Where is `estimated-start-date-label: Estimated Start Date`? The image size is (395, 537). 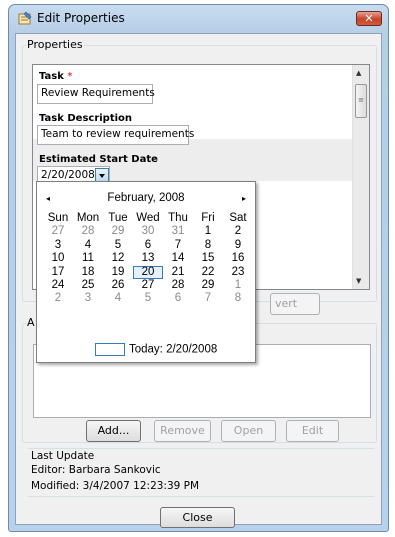
estimated-start-date-label: Estimated Start Date is located at coordinates (98, 159).